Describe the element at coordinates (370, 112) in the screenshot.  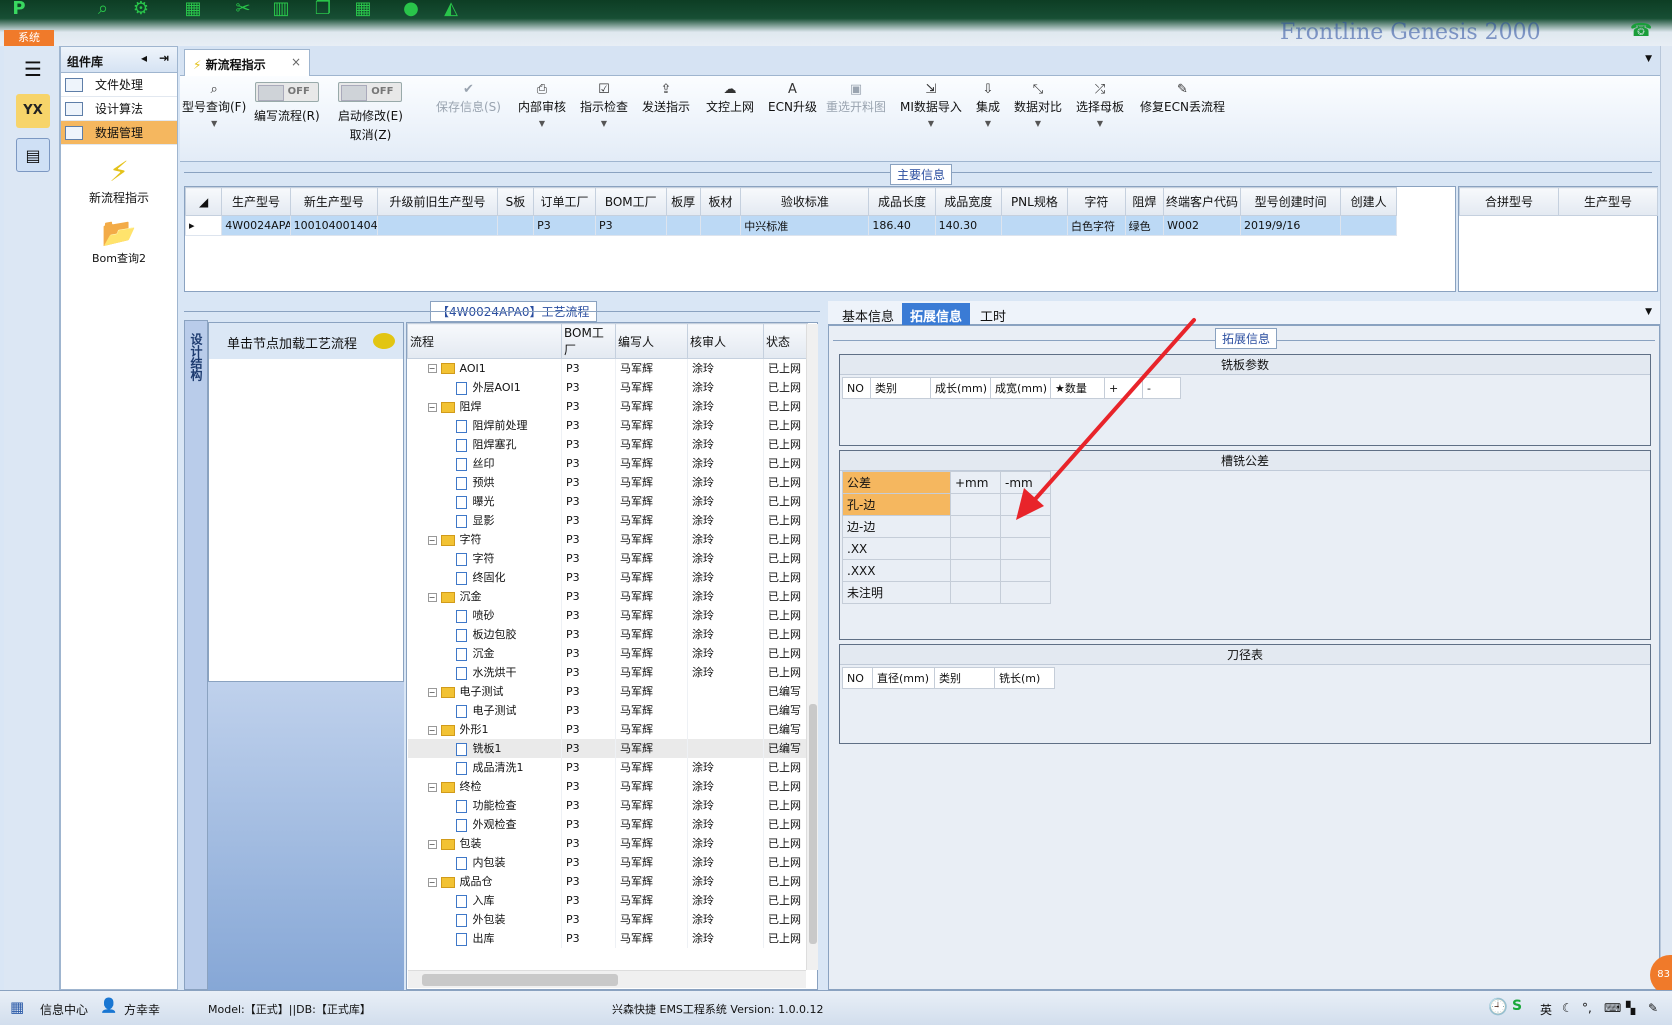
I see `start-modify-button: OFF 启动修改(E) 取消(Z)` at that location.